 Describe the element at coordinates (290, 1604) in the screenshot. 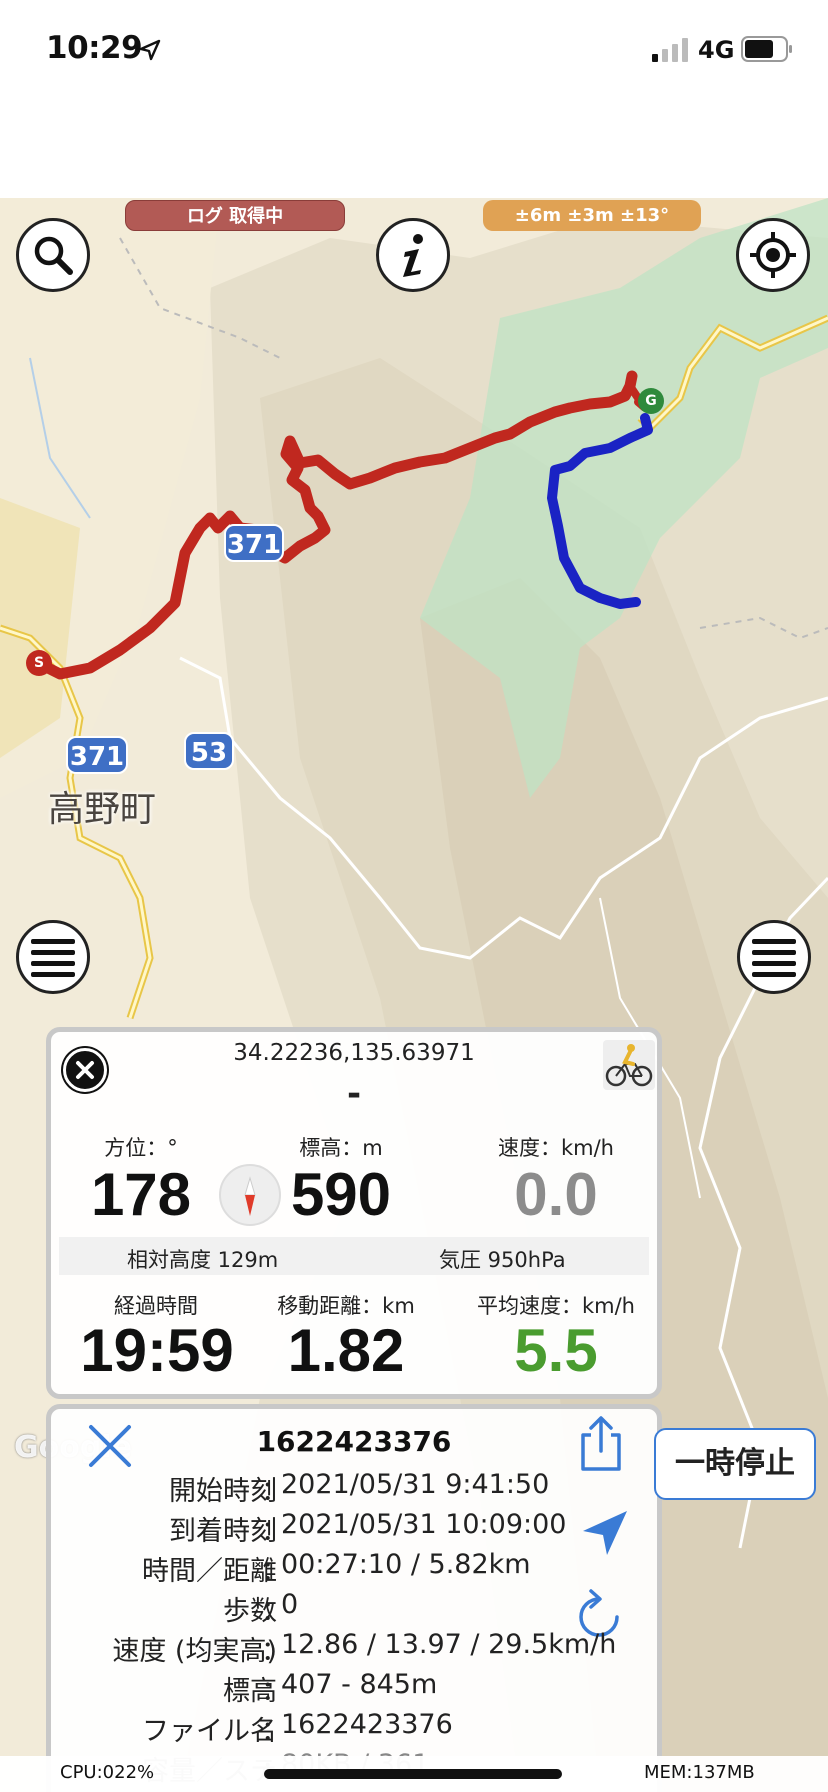

I see `log-value: 0` at that location.